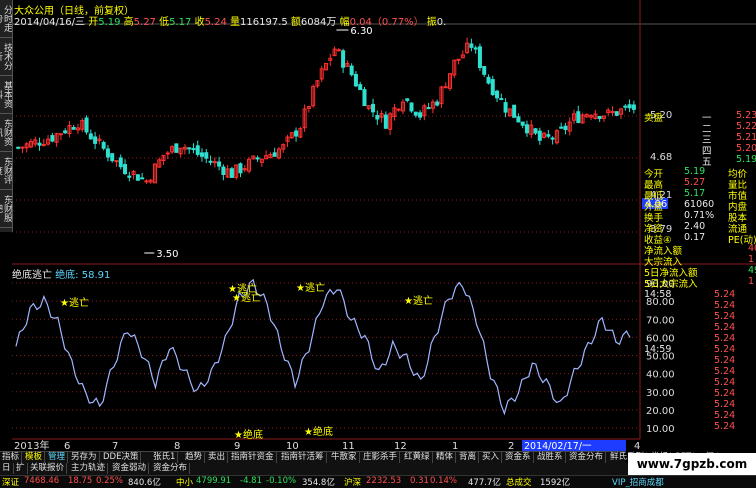 The image size is (756, 488). Describe the element at coordinates (746, 115) in the screenshot. I see `sell-level-1-cell: 5.23` at that location.